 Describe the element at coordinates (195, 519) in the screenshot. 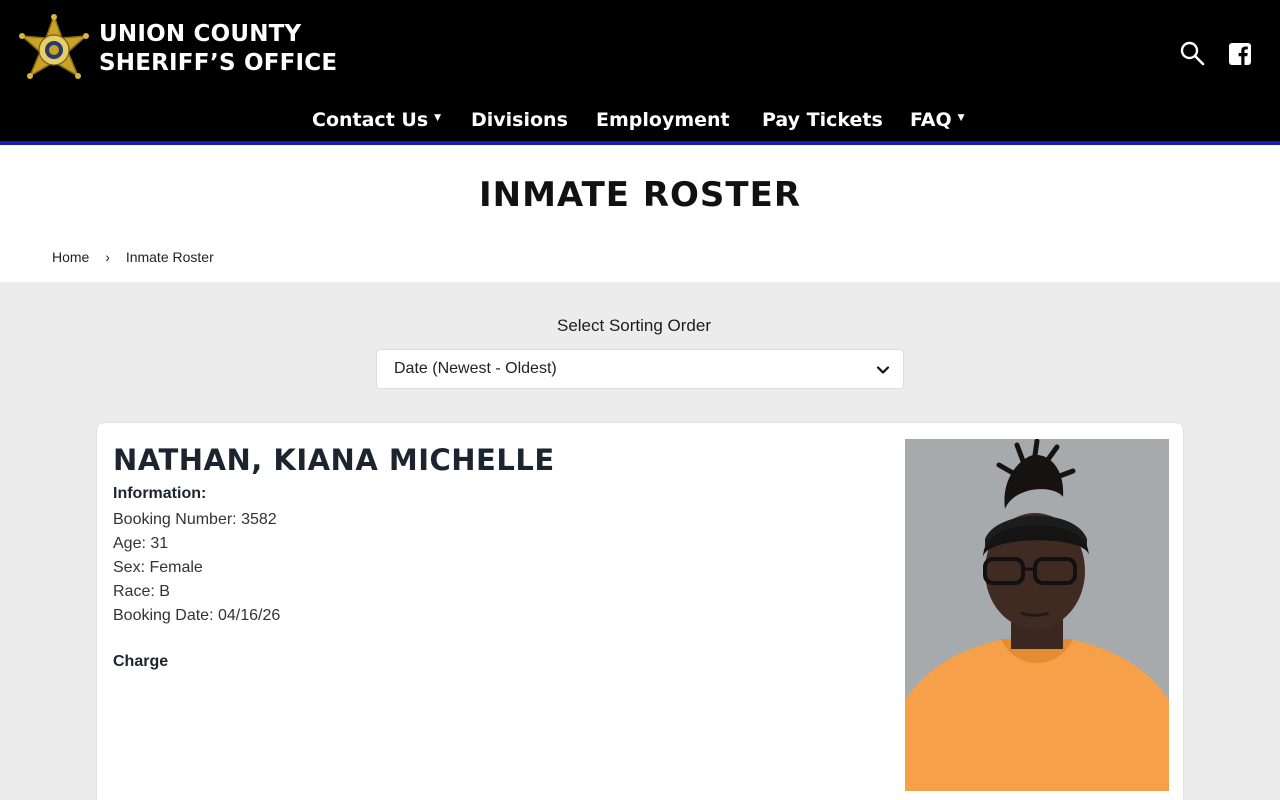

I see `booking-number: Booking Number: 3582` at that location.